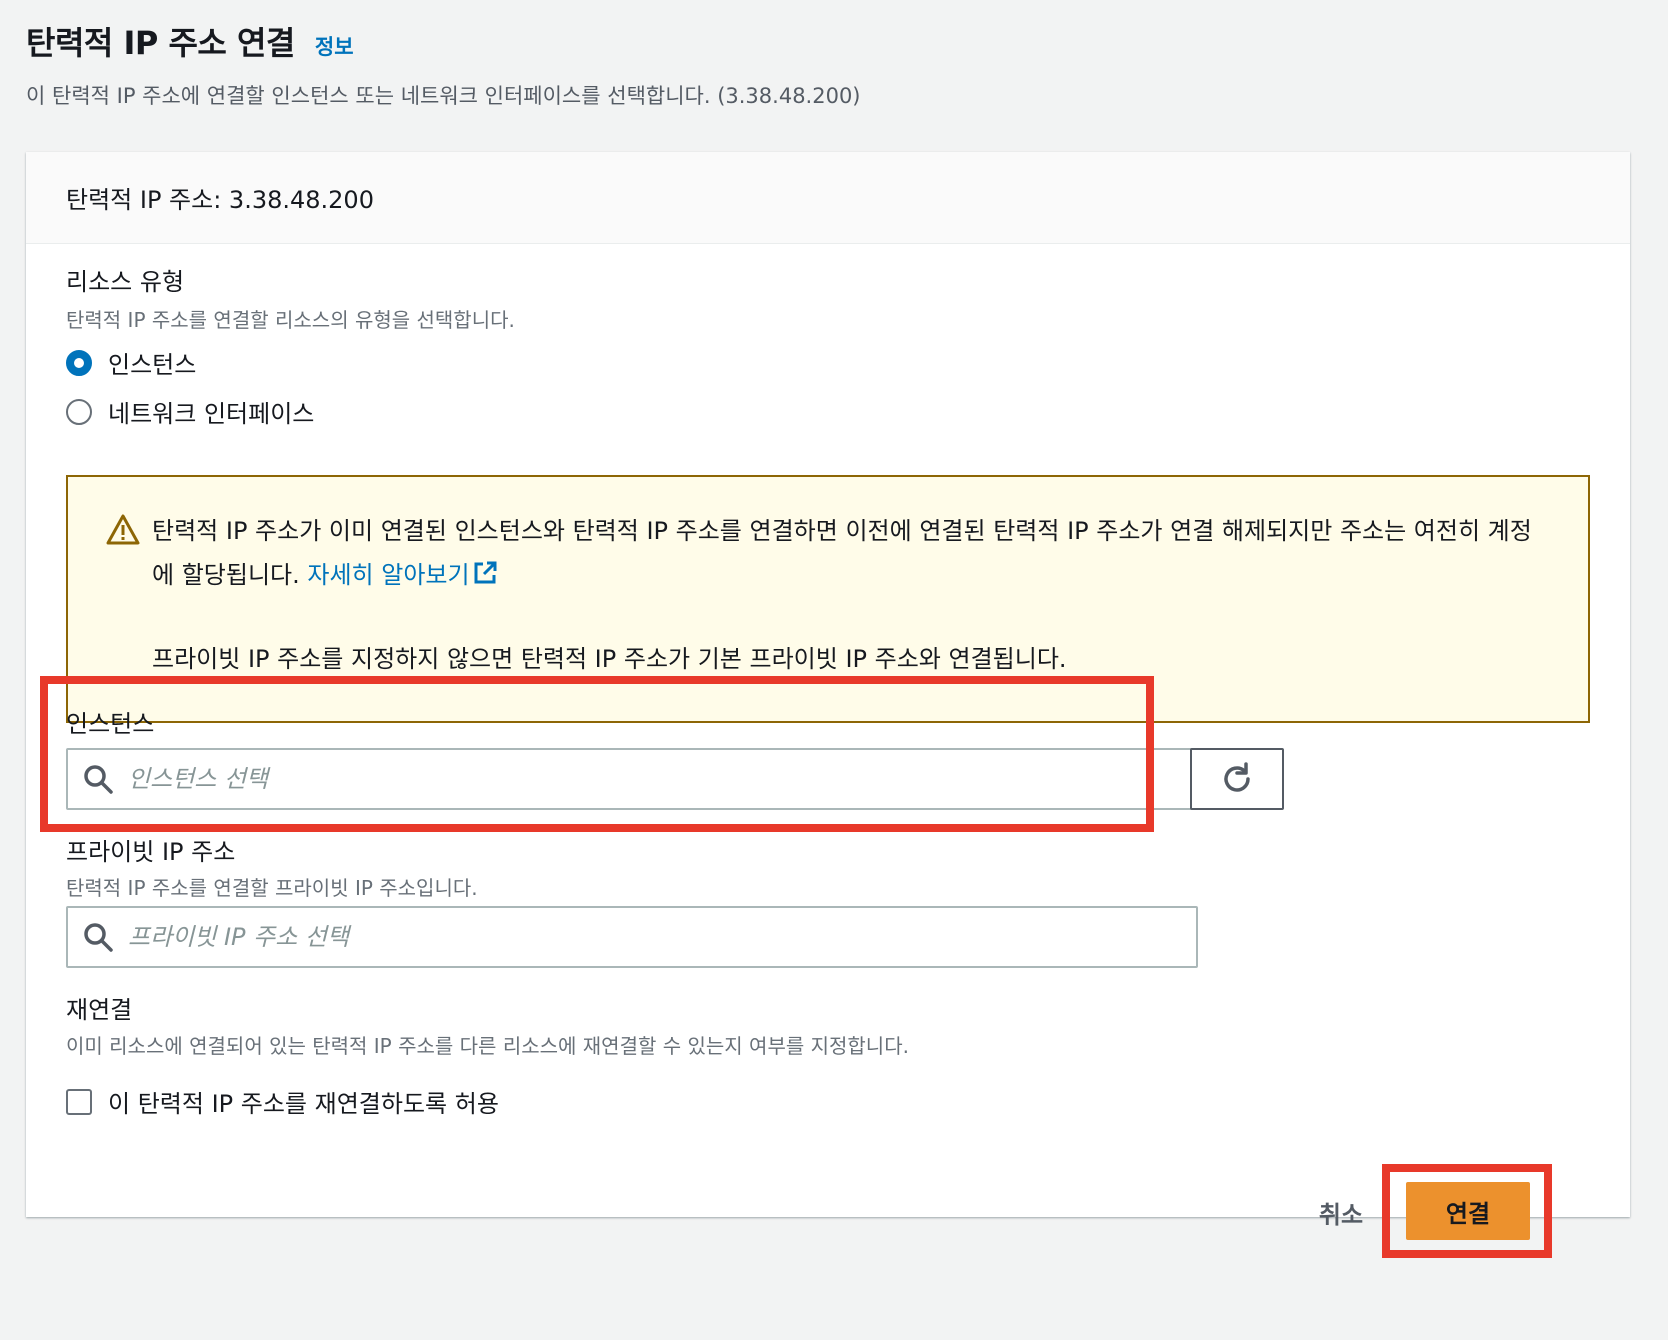  I want to click on radio-instance-label: 인스턴스, so click(152, 365).